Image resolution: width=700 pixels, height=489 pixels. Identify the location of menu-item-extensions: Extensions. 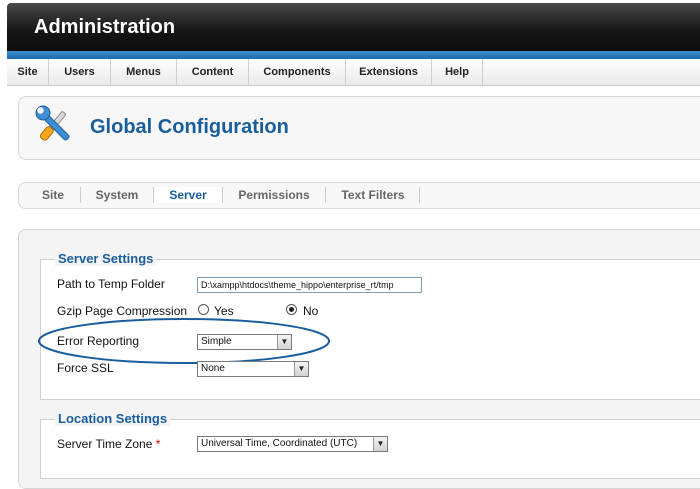
(389, 72).